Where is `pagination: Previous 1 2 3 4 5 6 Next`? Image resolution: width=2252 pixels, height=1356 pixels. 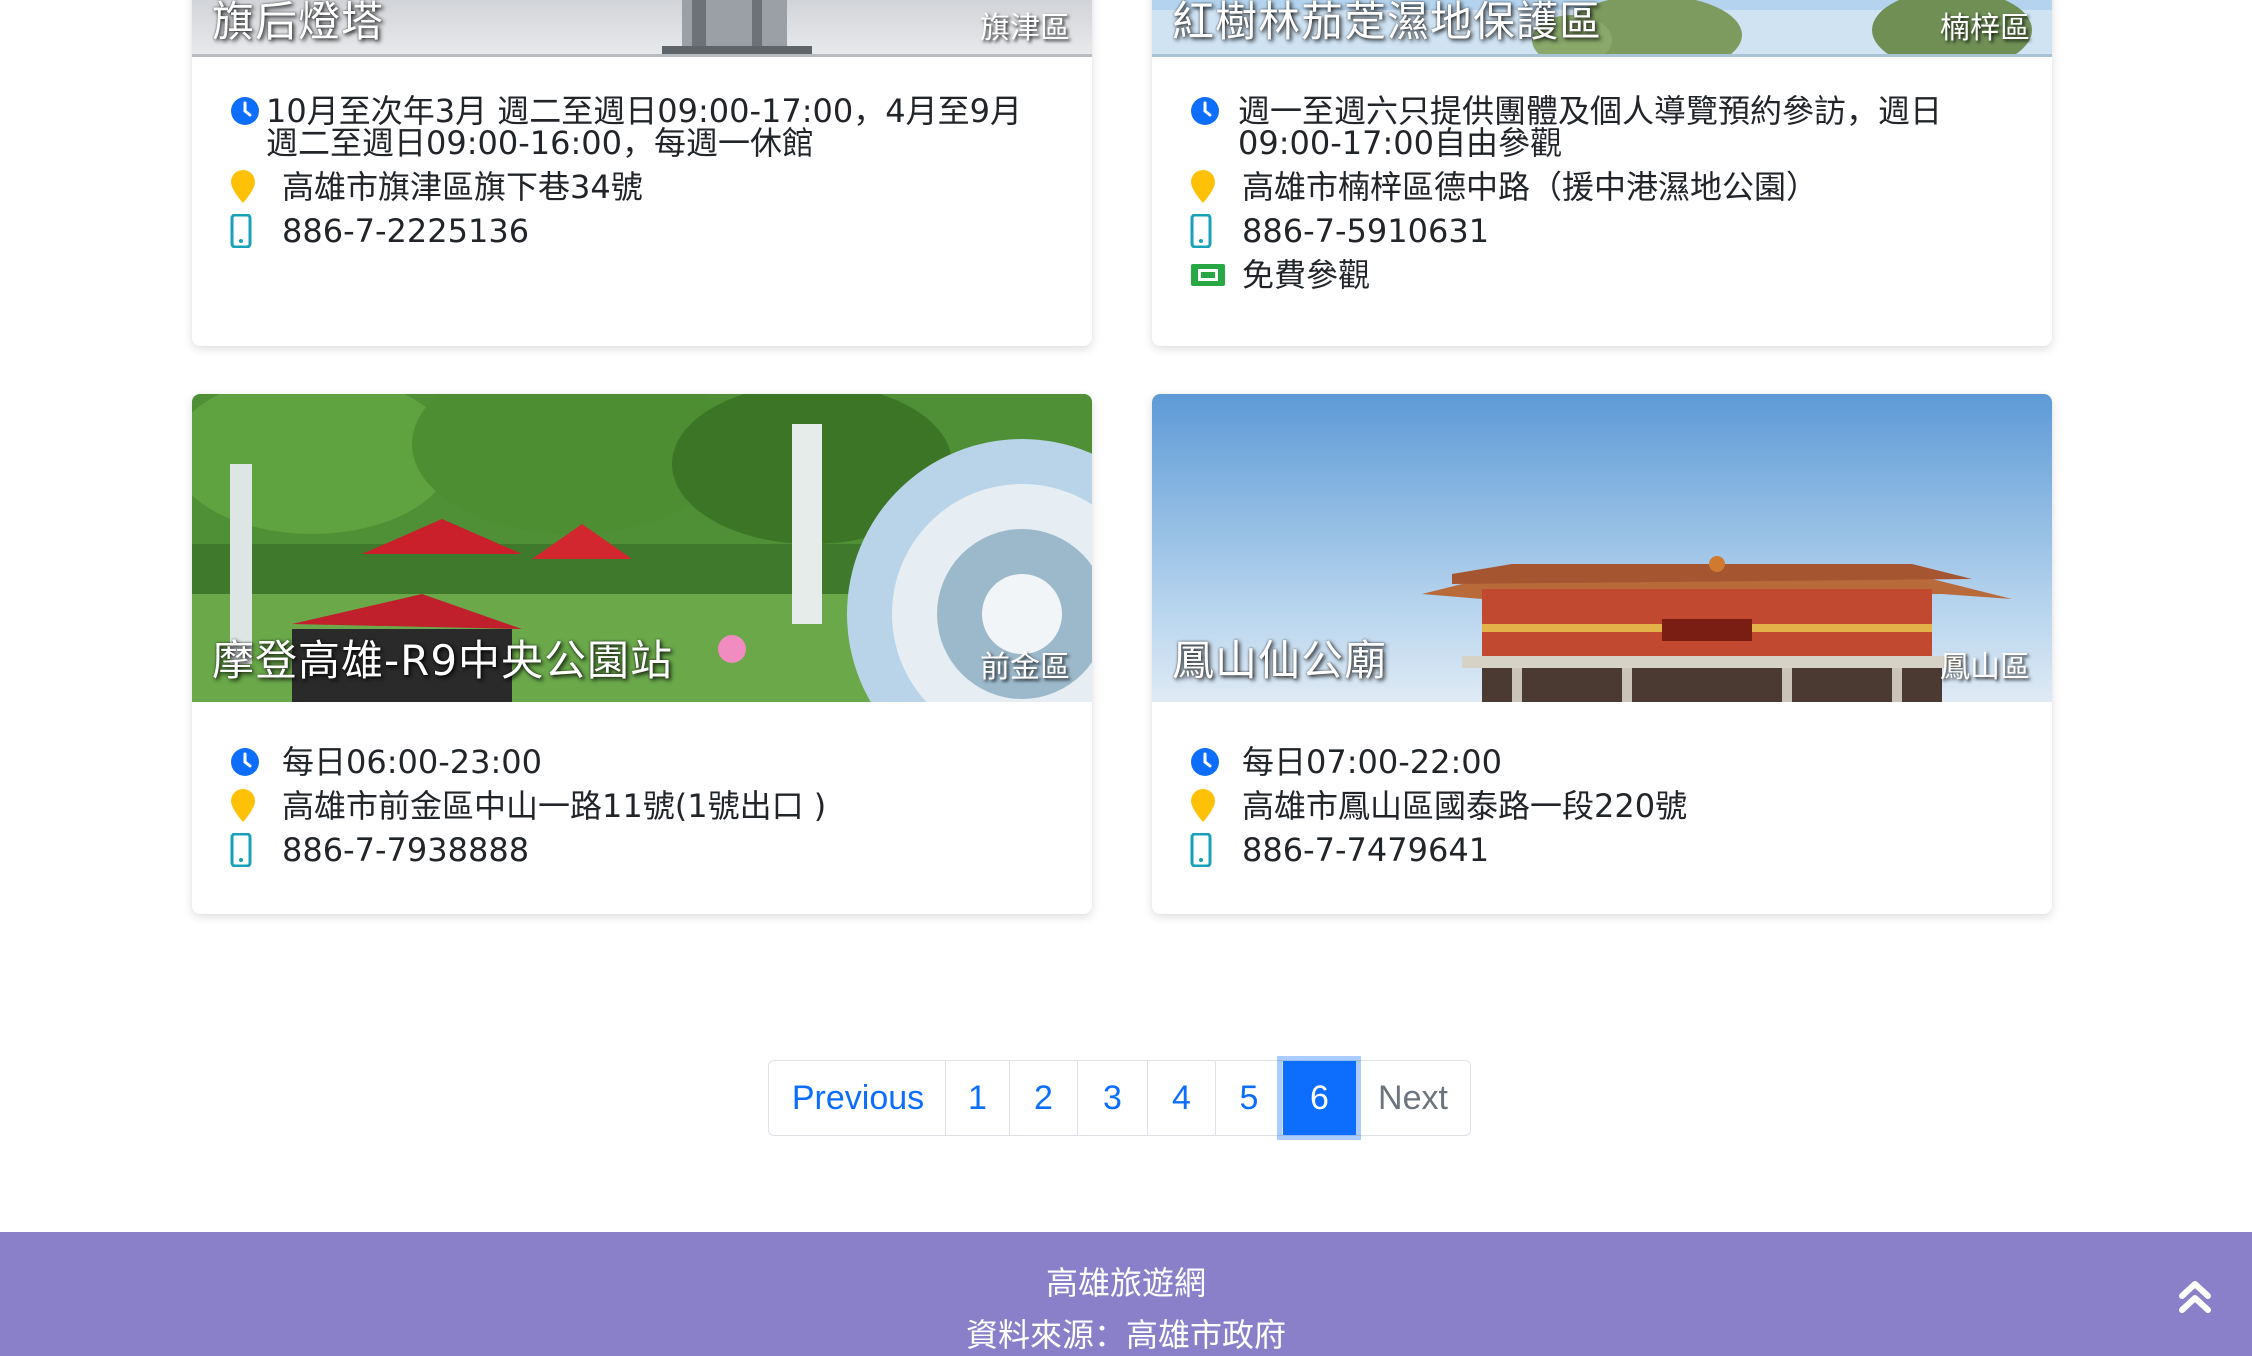 pagination: Previous 1 2 3 4 5 6 Next is located at coordinates (1119, 1098).